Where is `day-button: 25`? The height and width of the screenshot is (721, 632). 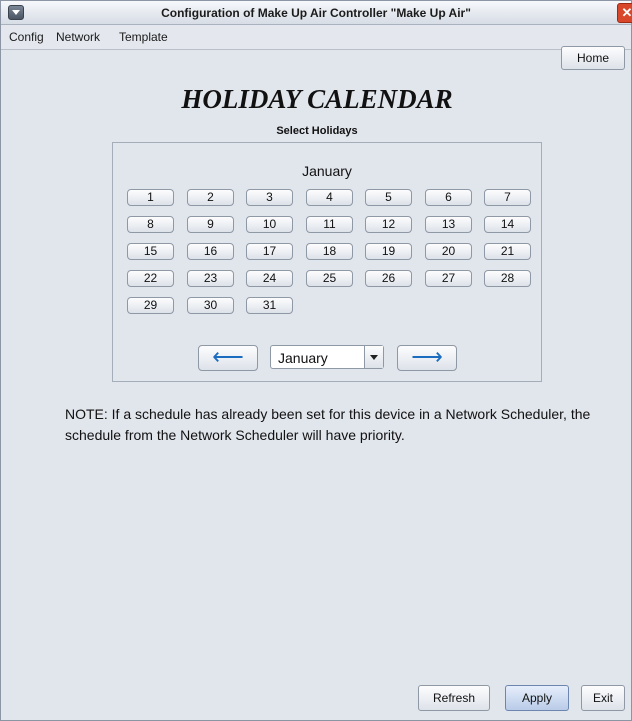 day-button: 25 is located at coordinates (329, 278).